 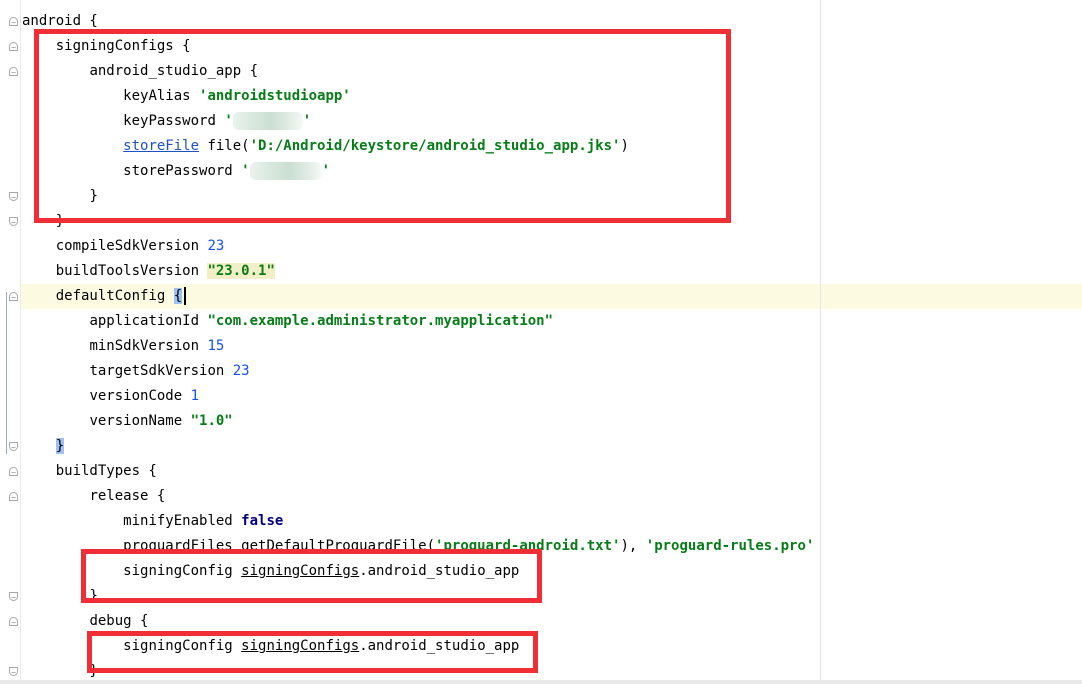 I want to click on code-token: proguardFiles getDefaultProguardFile(, so click(x=279, y=546).